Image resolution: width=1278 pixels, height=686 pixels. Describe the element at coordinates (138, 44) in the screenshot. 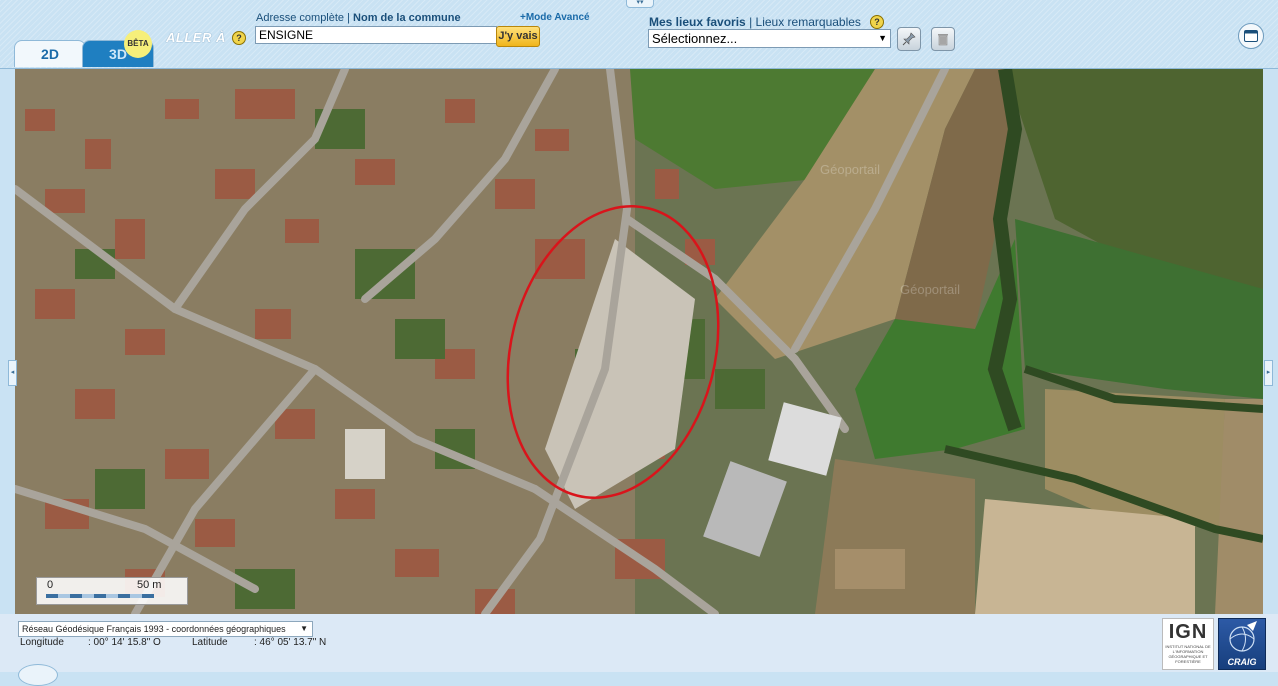

I see `beta-badge: BÊTA` at that location.